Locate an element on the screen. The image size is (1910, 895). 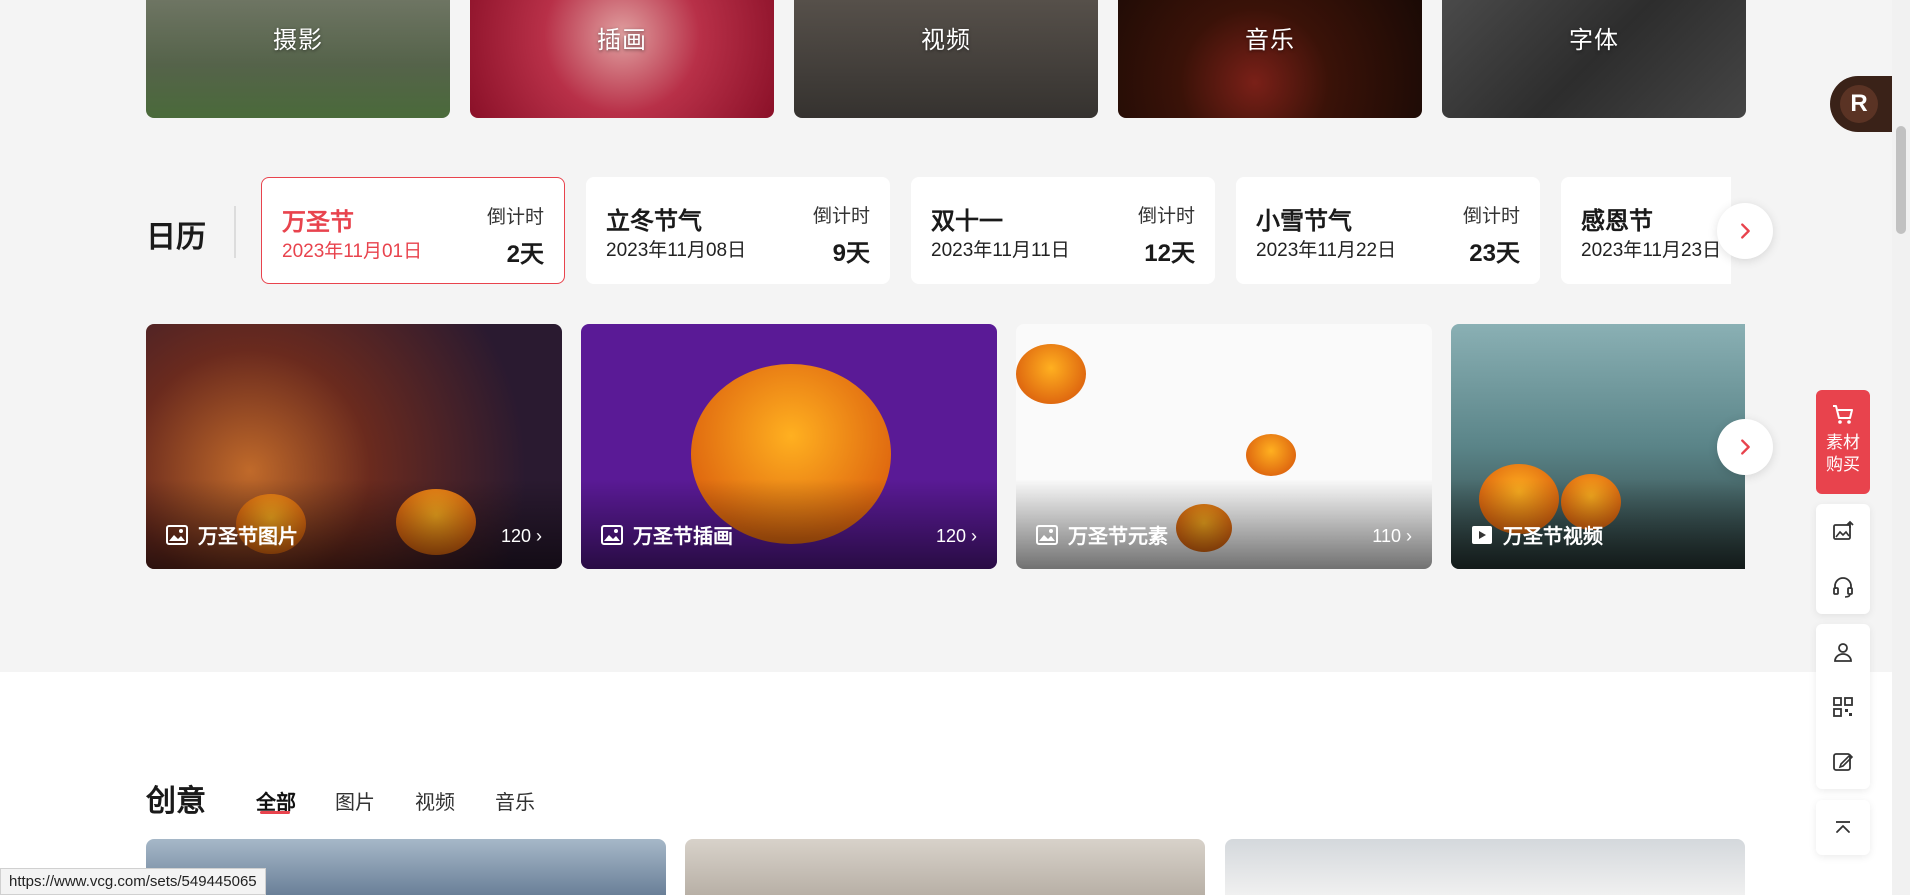
collection-label: 万圣节图片 is located at coordinates (248, 537).